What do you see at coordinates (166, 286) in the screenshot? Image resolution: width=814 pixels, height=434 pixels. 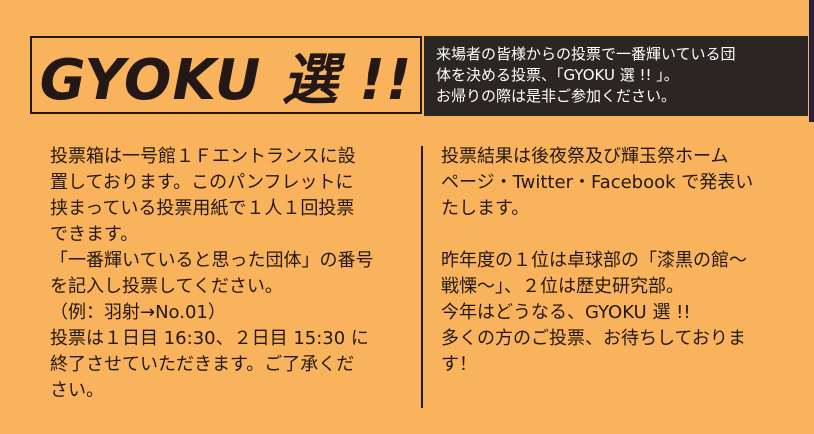 I see `instruction-line: を記入し投票してください。` at bounding box center [166, 286].